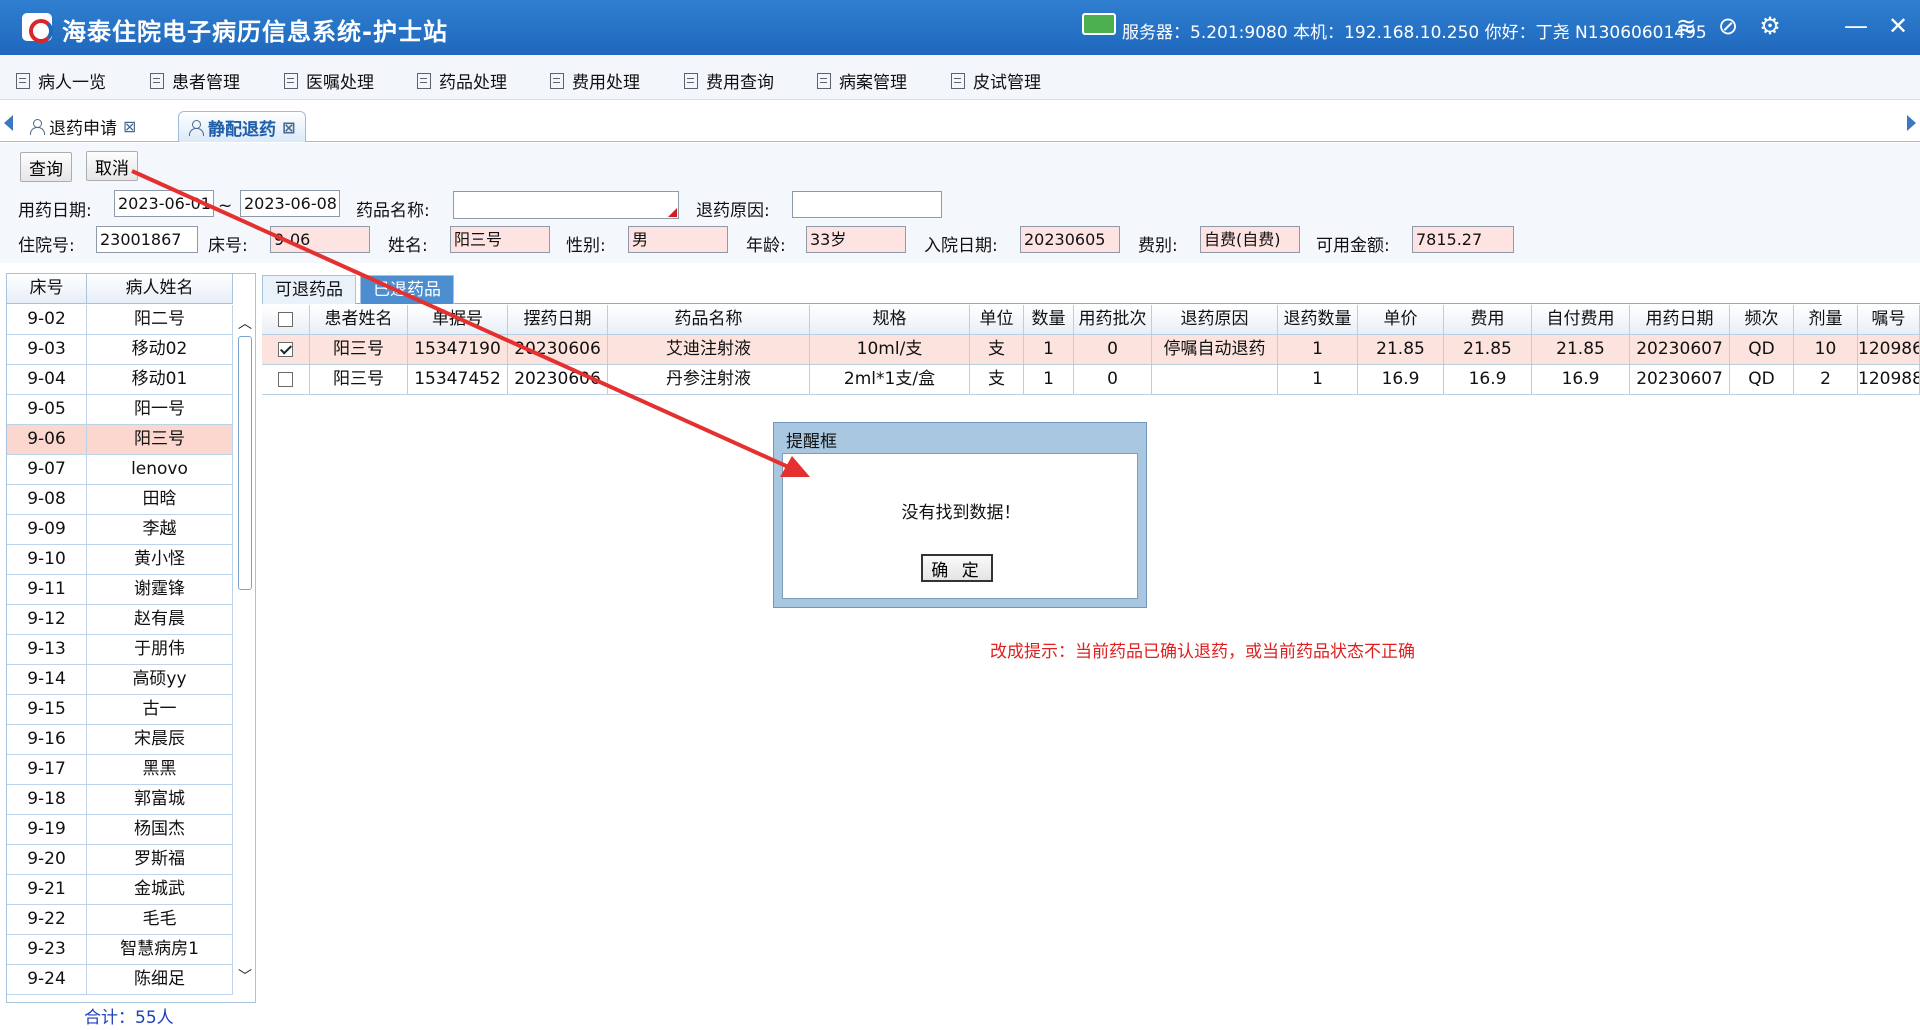 The height and width of the screenshot is (1030, 1920). Describe the element at coordinates (1401, 320) in the screenshot. I see `column-header: 单价` at that location.